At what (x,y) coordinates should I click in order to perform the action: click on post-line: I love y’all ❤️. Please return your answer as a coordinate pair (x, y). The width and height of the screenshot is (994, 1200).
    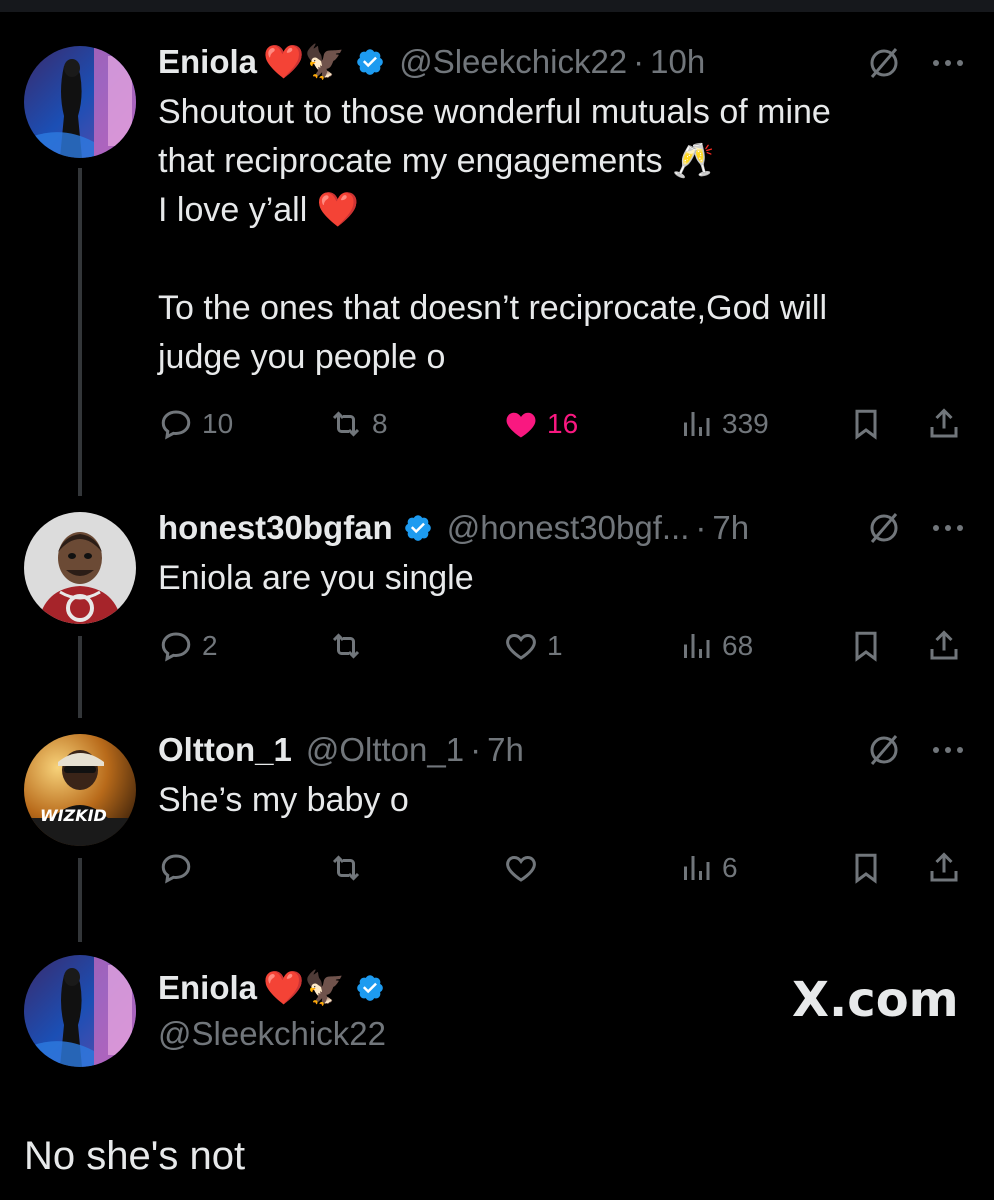
    Looking at the image, I should click on (259, 210).